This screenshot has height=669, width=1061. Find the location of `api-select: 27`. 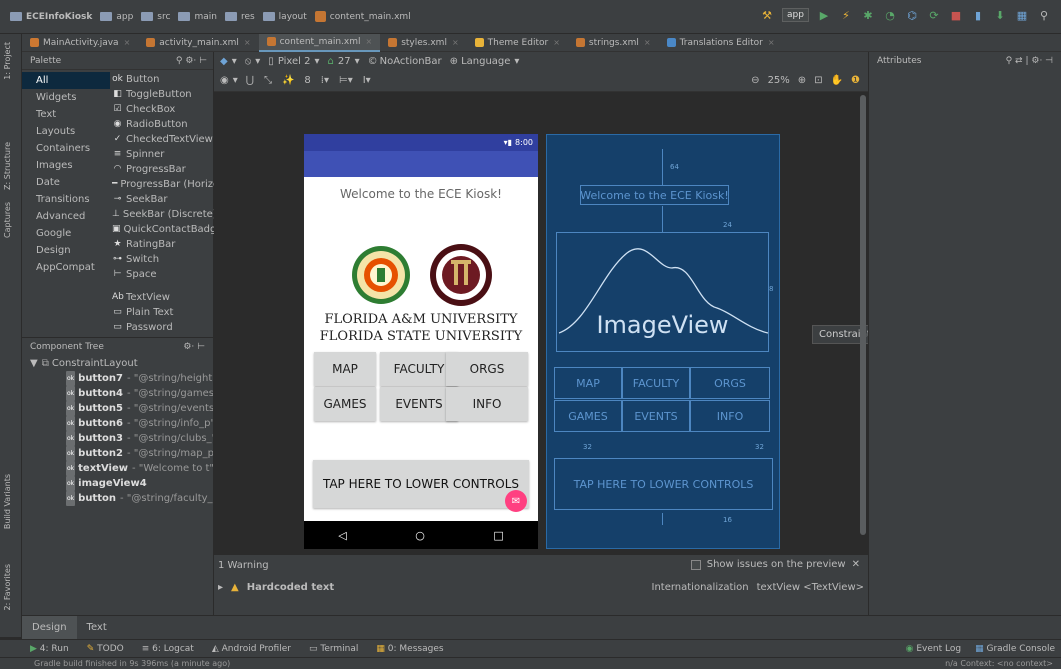

api-select: 27 is located at coordinates (344, 61).